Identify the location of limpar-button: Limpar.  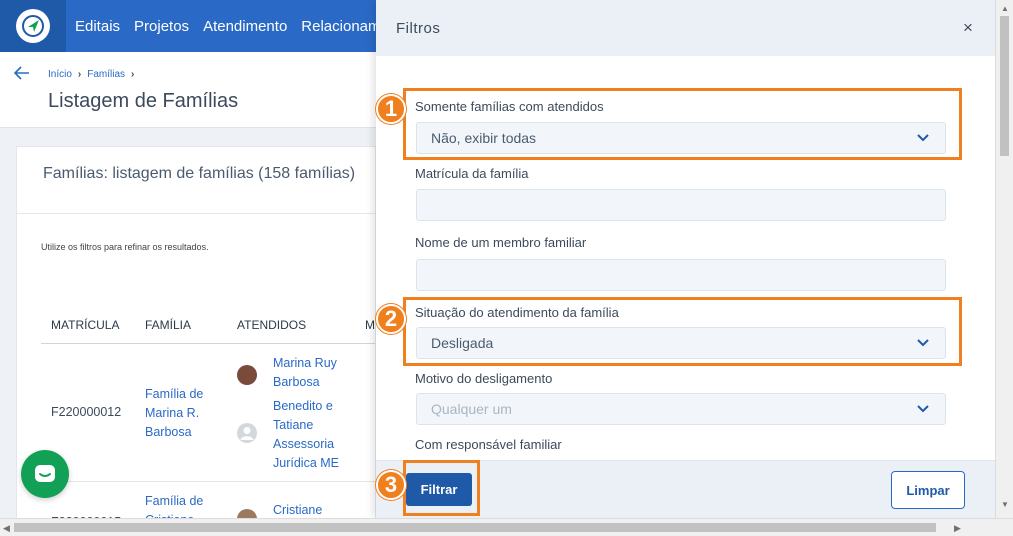
(928, 490).